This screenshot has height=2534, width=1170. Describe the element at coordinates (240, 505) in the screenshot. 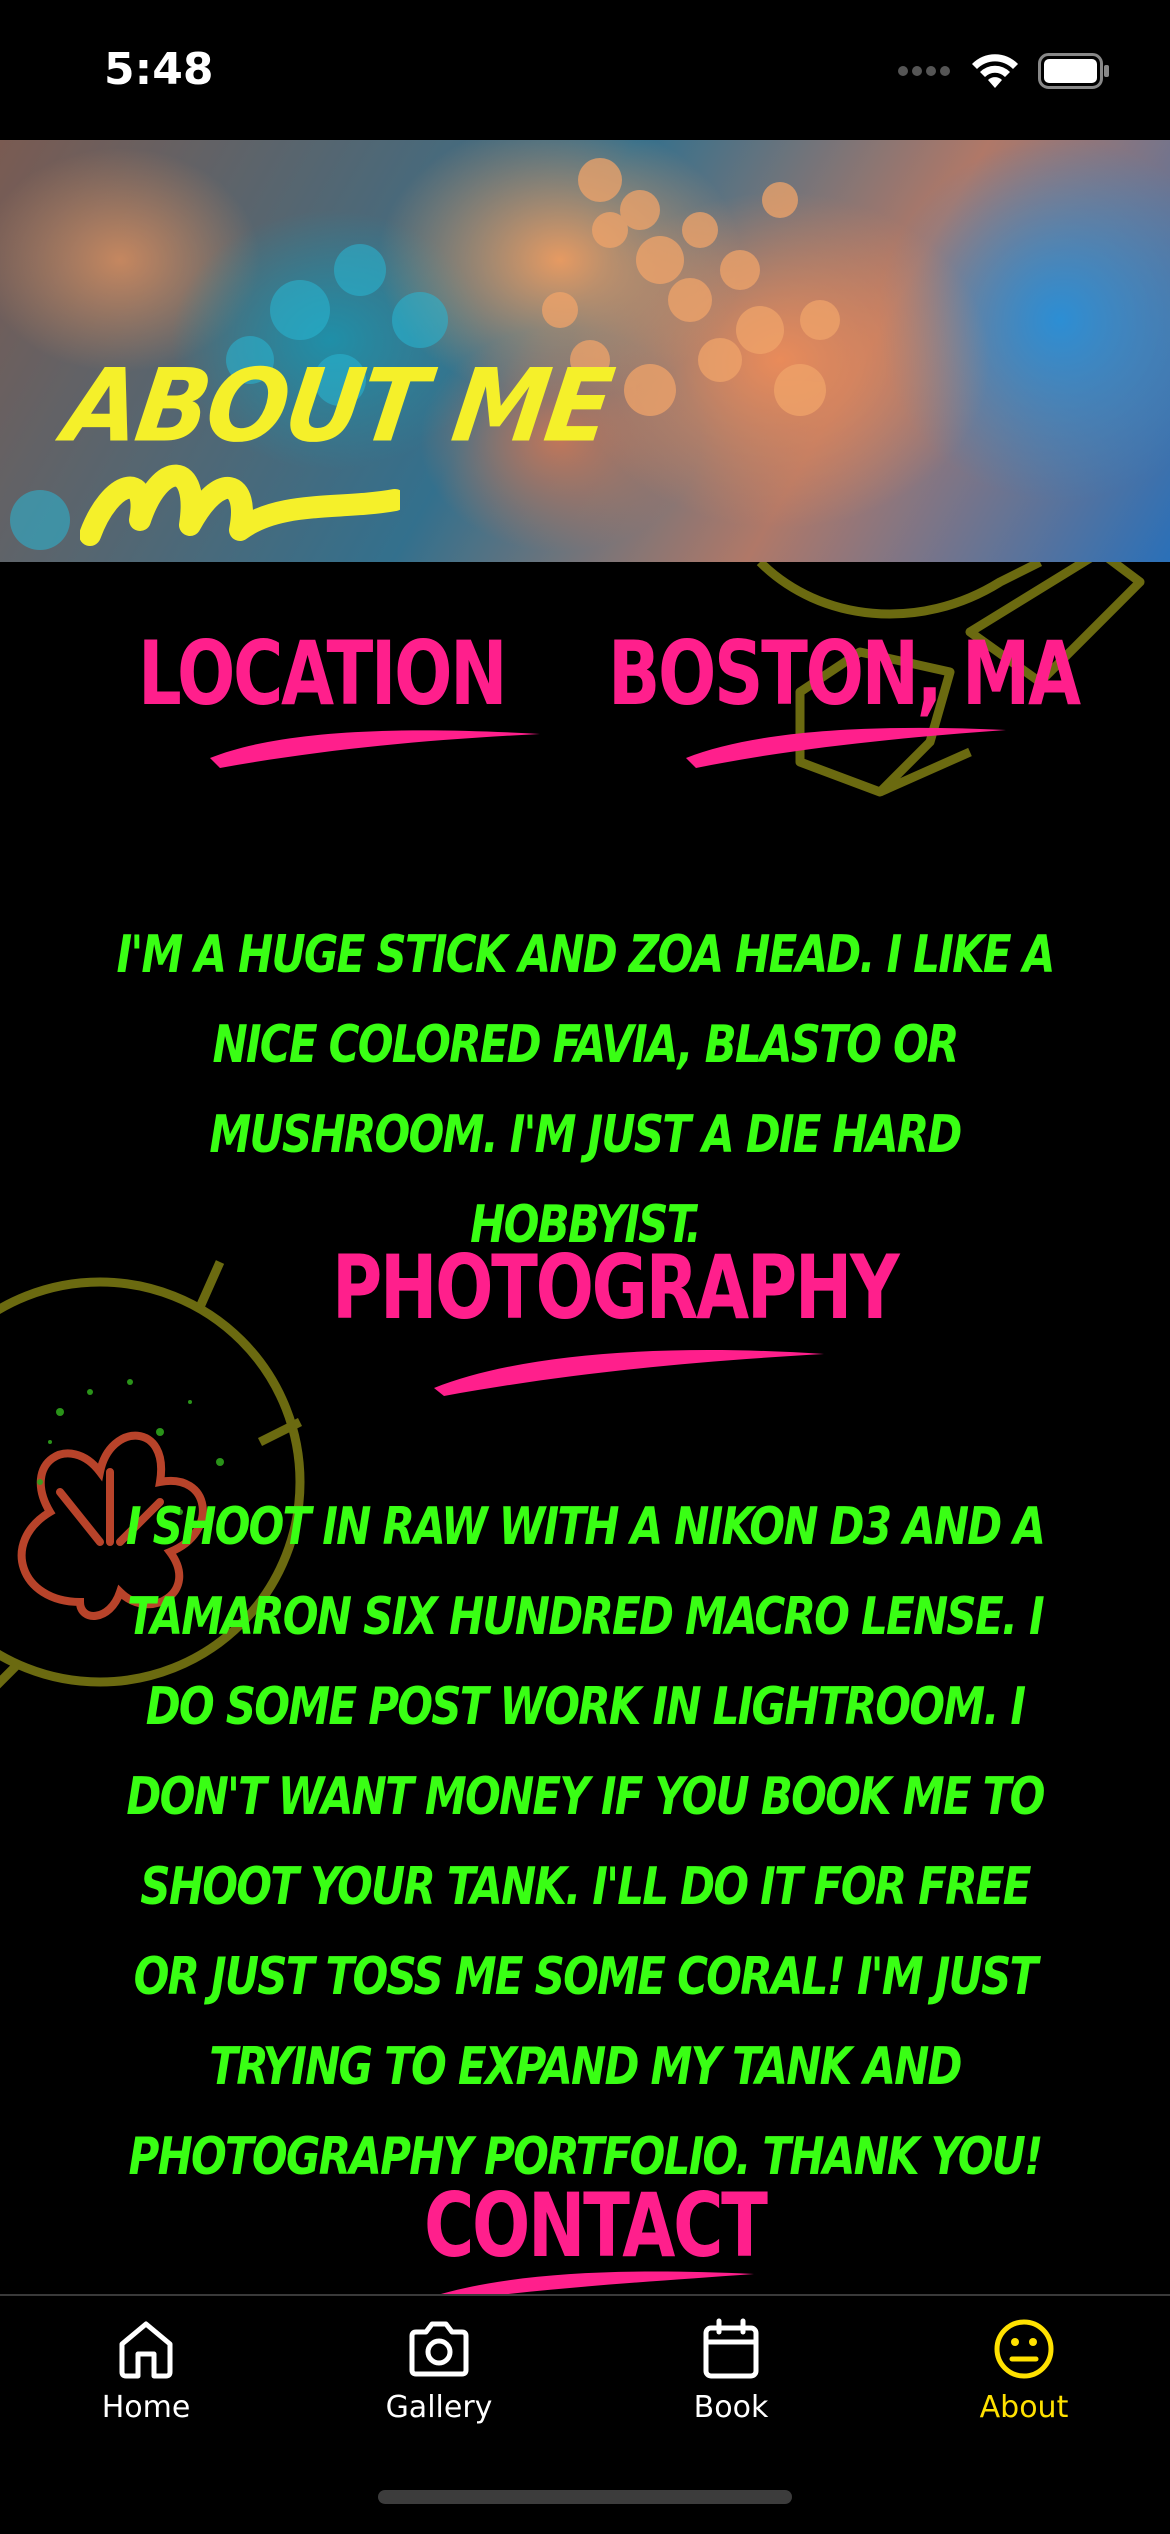

I see `signature-scribble` at that location.